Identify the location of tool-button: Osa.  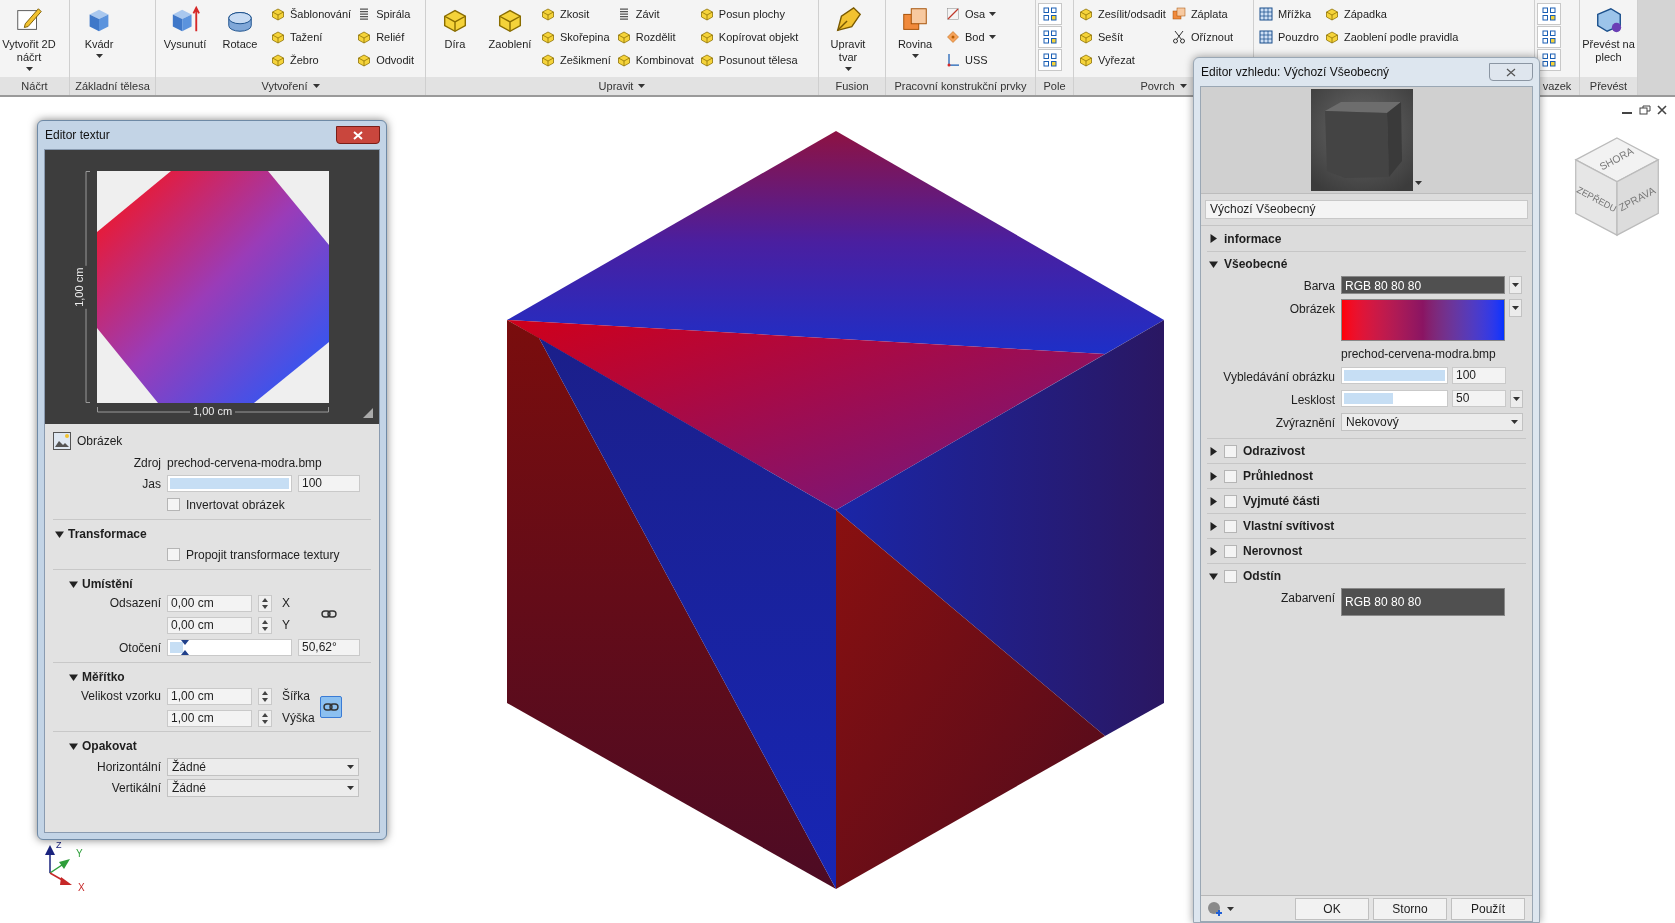
(971, 14).